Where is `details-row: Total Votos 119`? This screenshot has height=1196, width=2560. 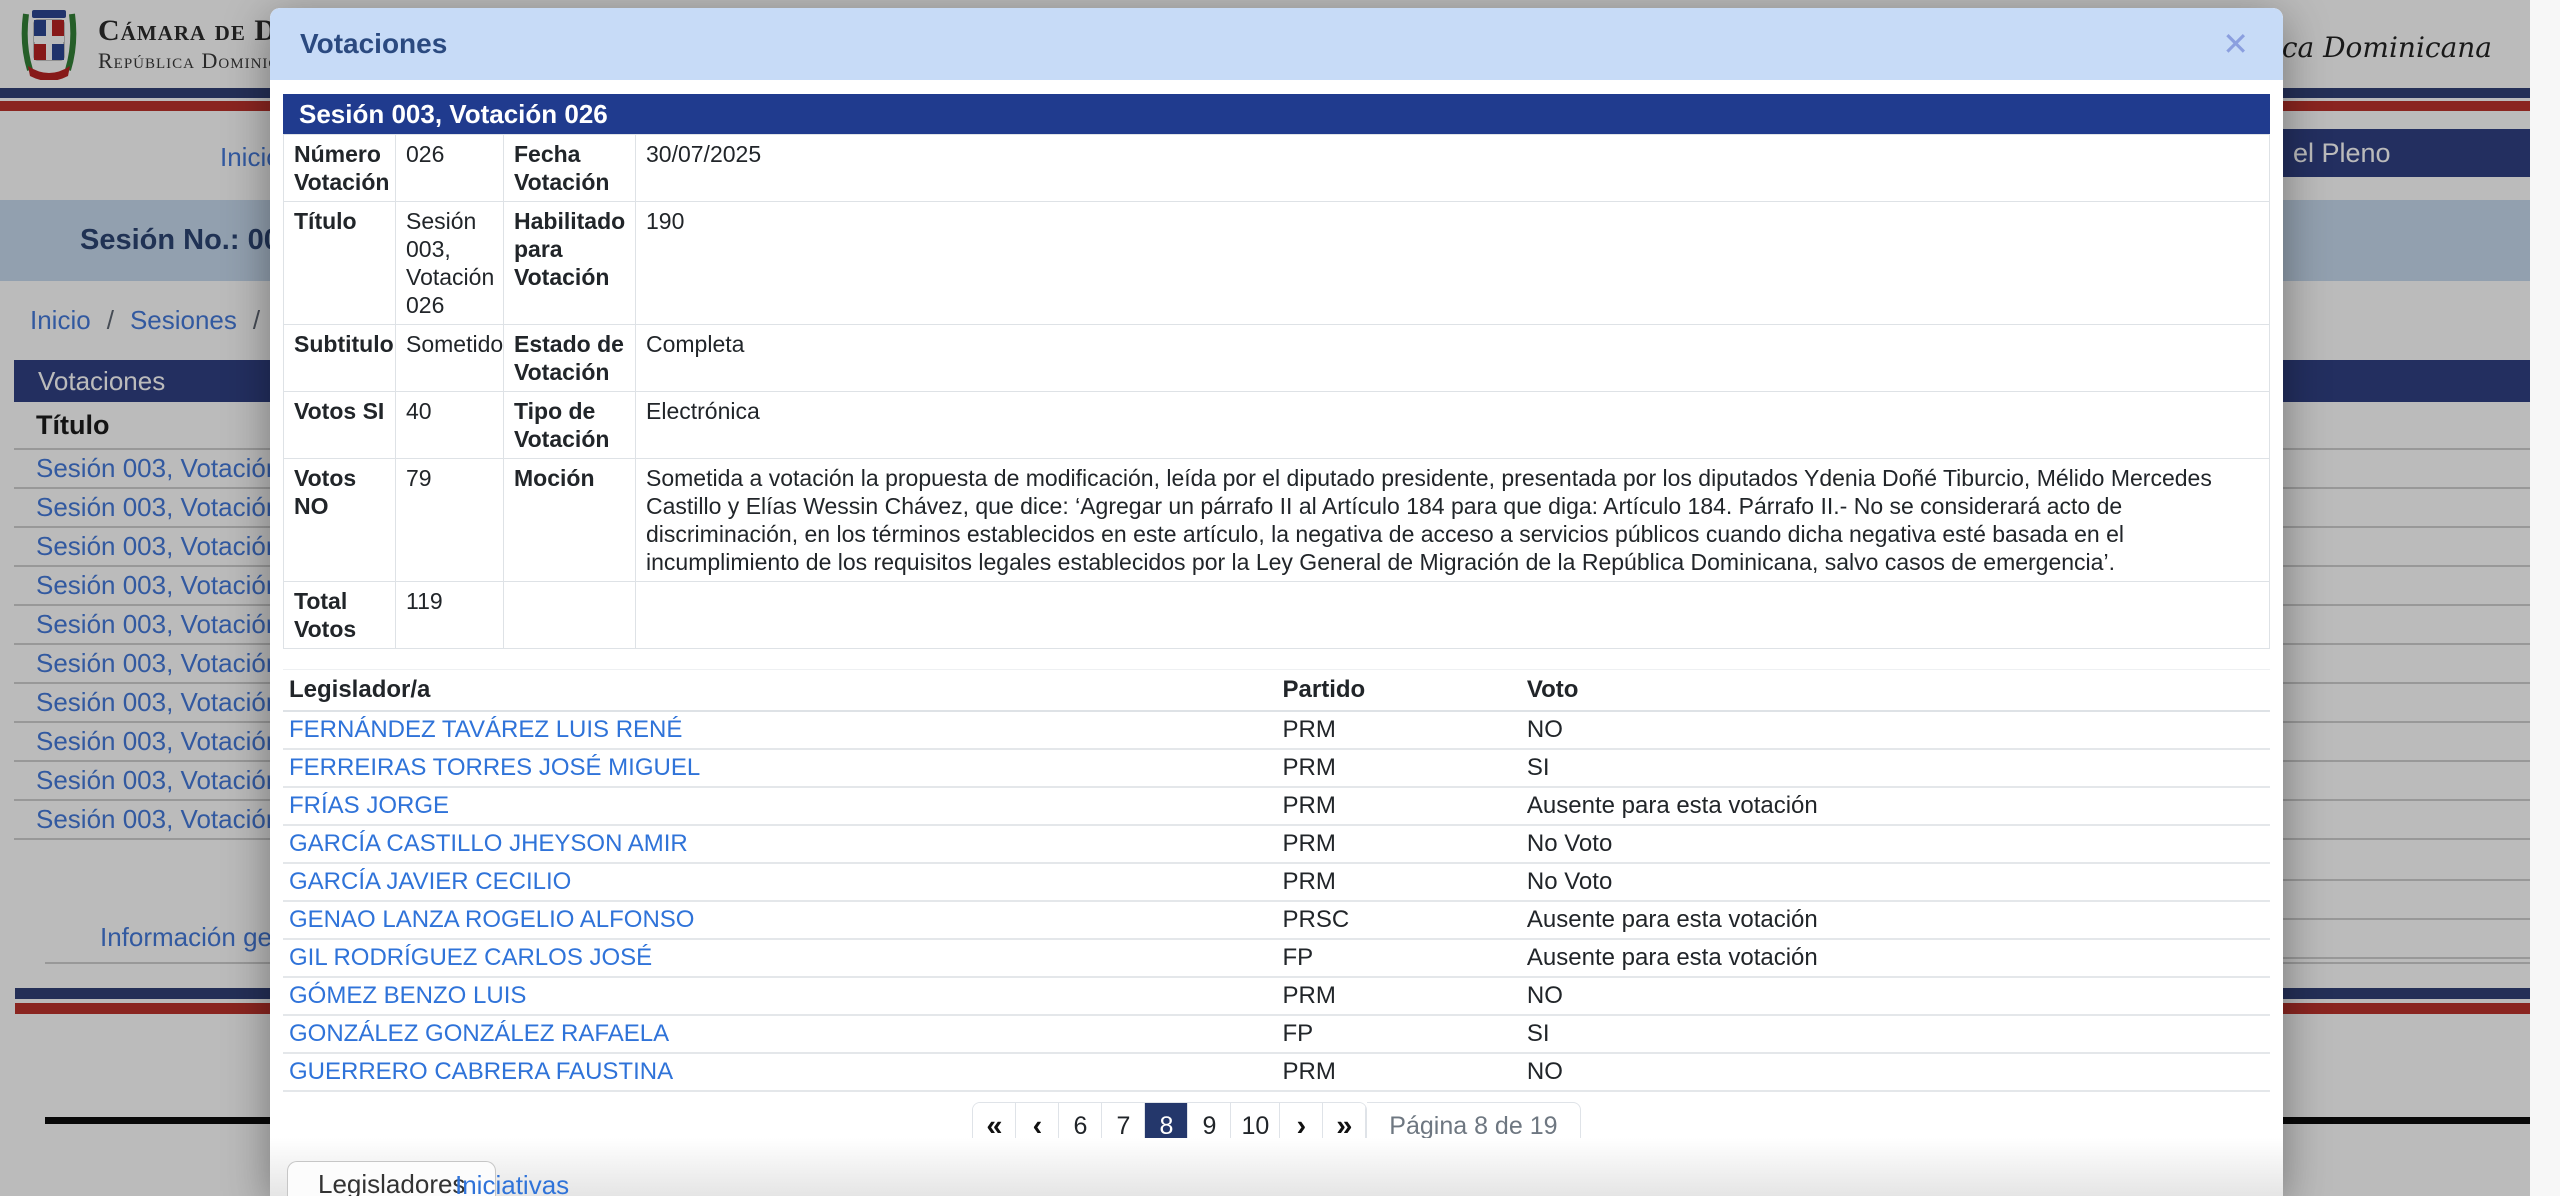
details-row: Total Votos 119 is located at coordinates (1276, 615).